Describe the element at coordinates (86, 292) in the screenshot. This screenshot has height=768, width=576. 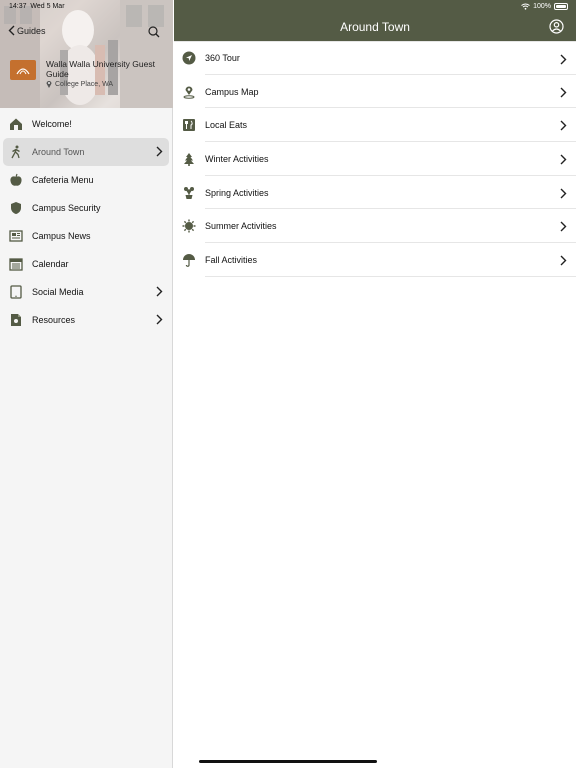
I see `sidebar-item-social-media: Social Media` at that location.